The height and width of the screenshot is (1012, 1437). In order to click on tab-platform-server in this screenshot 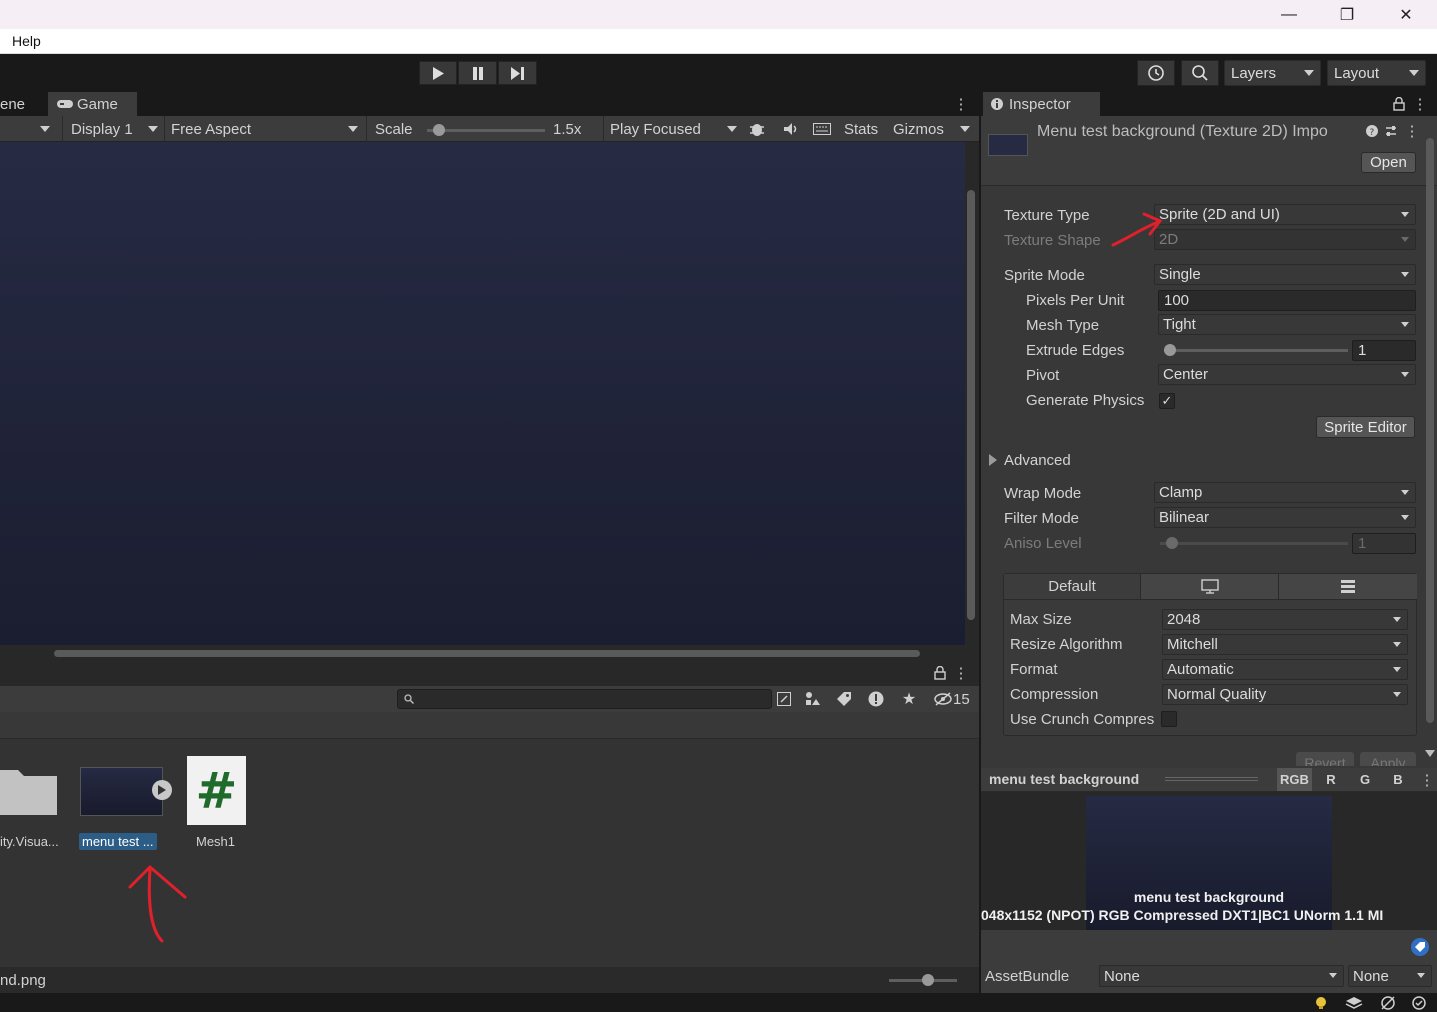, I will do `click(1348, 587)`.